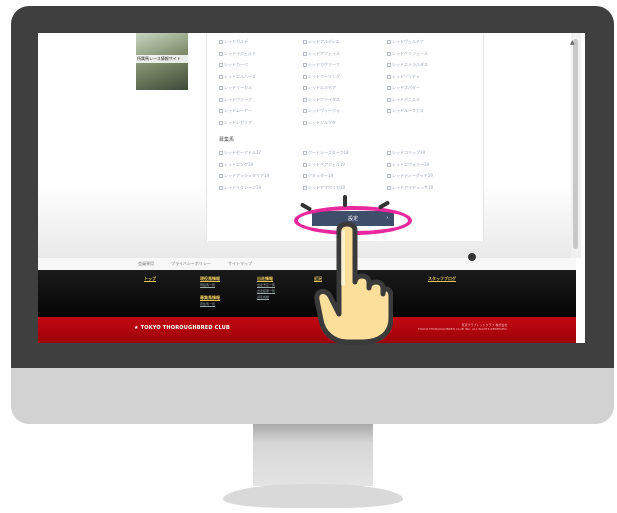 Image resolution: width=617 pixels, height=513 pixels. I want to click on horse-option: レッドルーファス, so click(405, 111).